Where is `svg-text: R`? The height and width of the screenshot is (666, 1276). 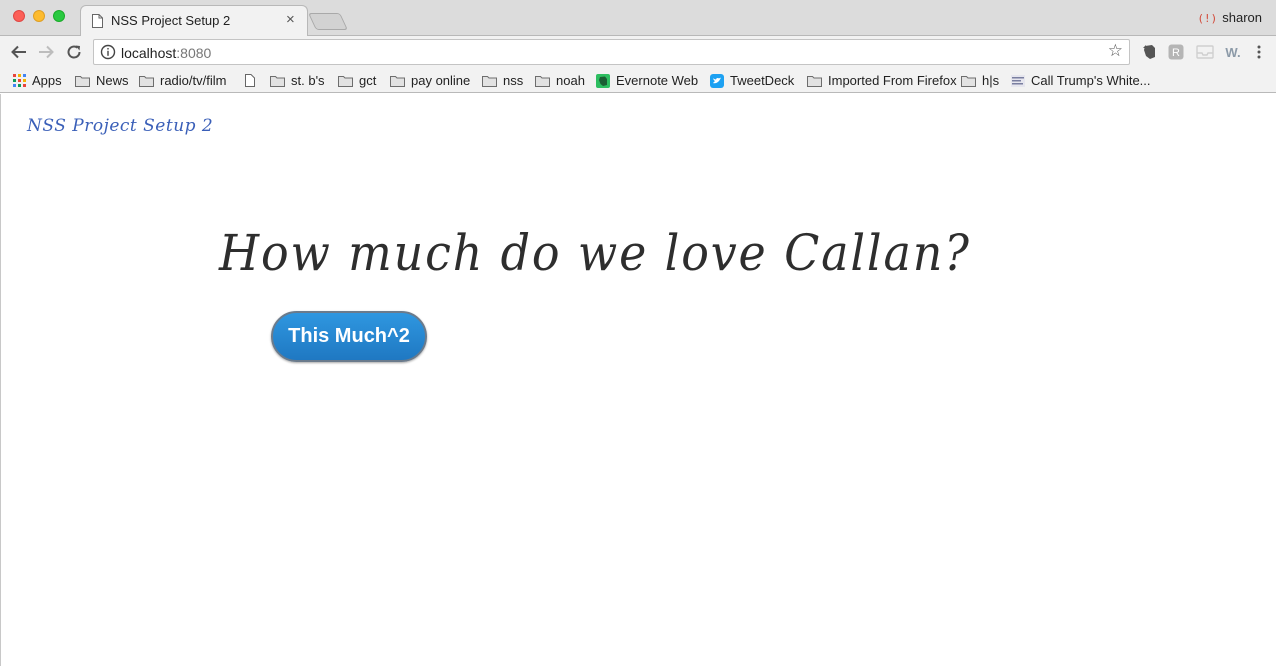 svg-text: R is located at coordinates (1176, 53).